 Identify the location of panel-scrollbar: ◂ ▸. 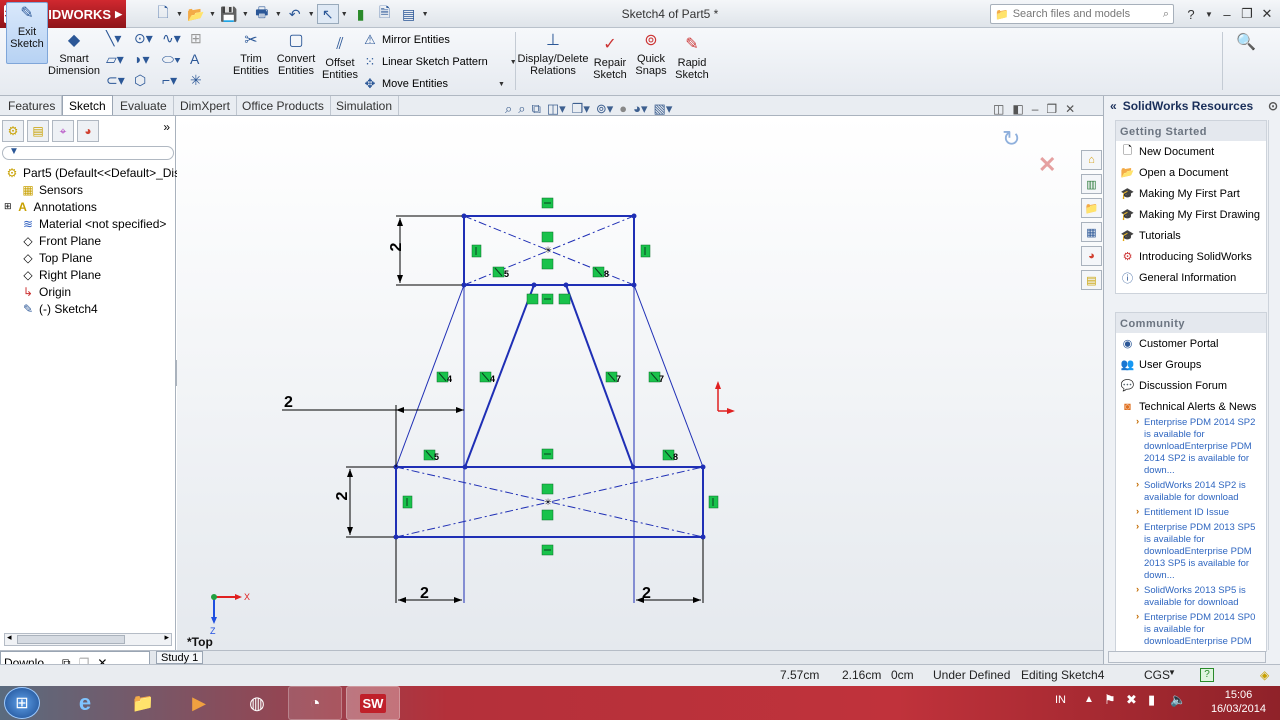
(88, 639).